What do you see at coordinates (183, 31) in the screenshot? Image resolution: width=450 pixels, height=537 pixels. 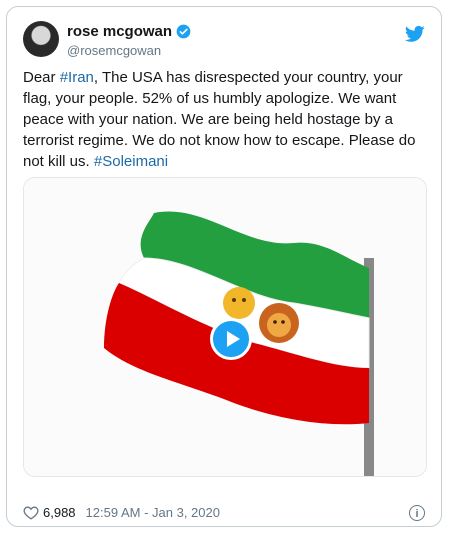 I see `verified-badge-icon` at bounding box center [183, 31].